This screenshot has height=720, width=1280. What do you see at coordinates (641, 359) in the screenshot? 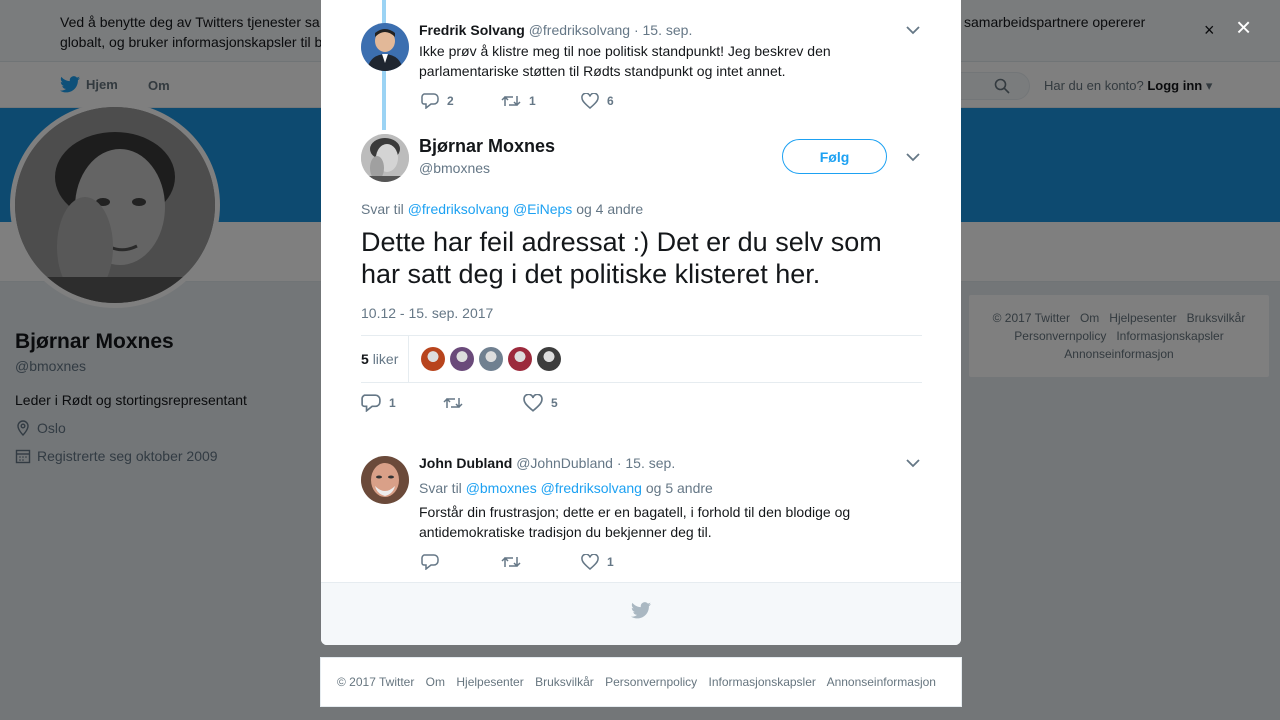
I see `tweet-stats: 5 liker` at bounding box center [641, 359].